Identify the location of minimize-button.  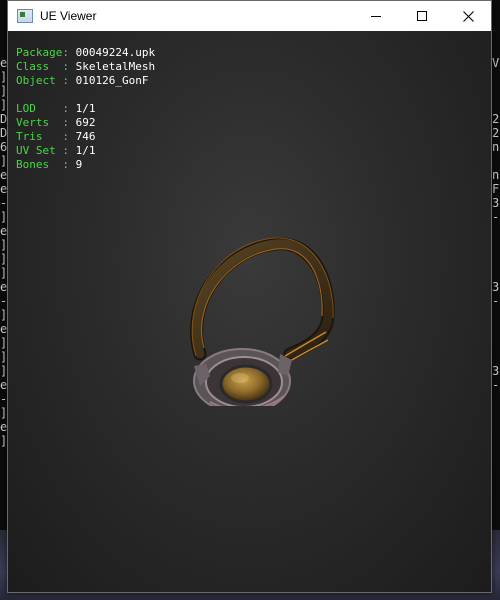
(376, 16).